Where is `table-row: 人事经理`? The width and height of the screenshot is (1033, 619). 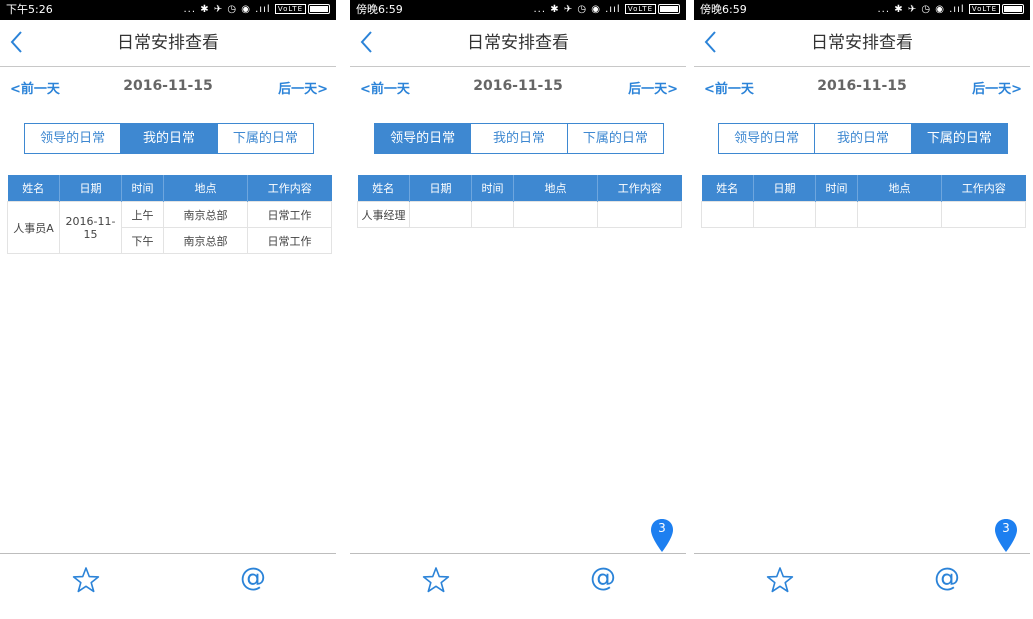 table-row: 人事经理 is located at coordinates (519, 214).